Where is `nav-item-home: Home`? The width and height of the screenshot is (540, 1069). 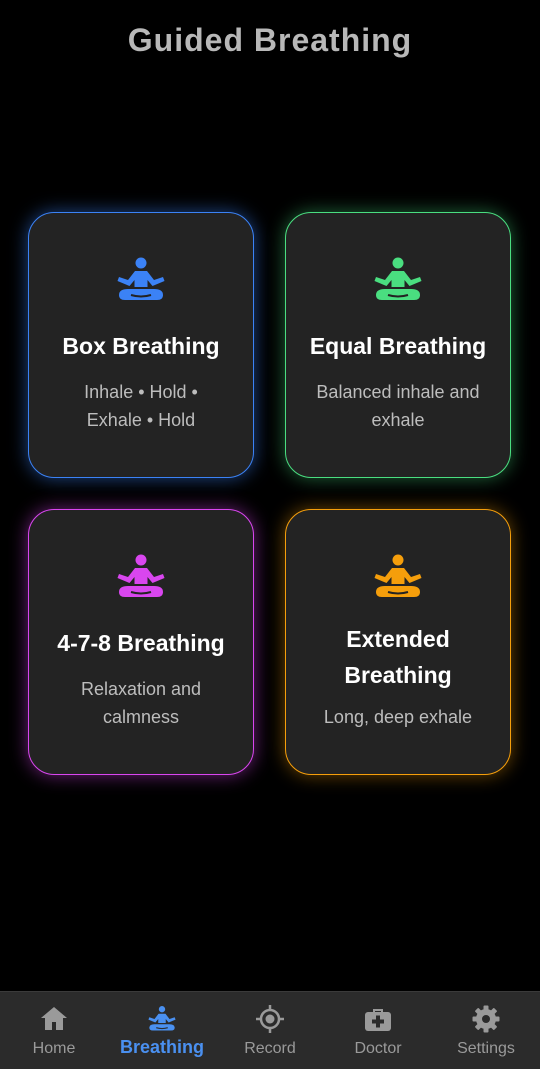
nav-item-home: Home is located at coordinates (54, 1030).